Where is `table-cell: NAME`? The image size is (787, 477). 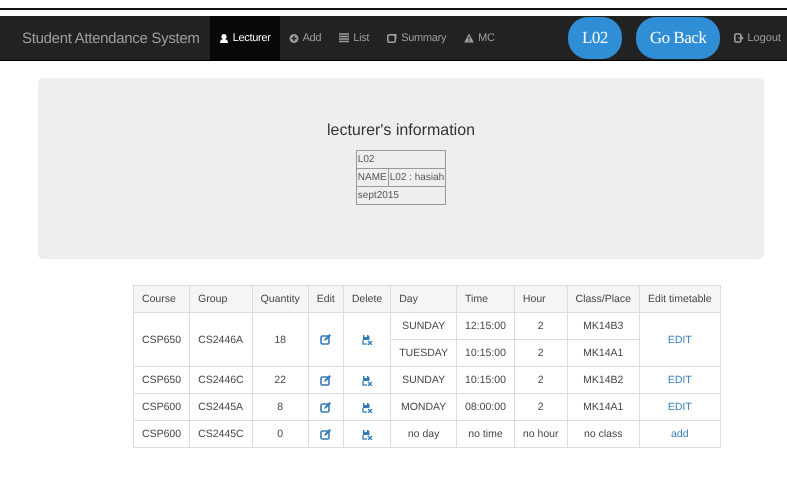
table-cell: NAME is located at coordinates (372, 177).